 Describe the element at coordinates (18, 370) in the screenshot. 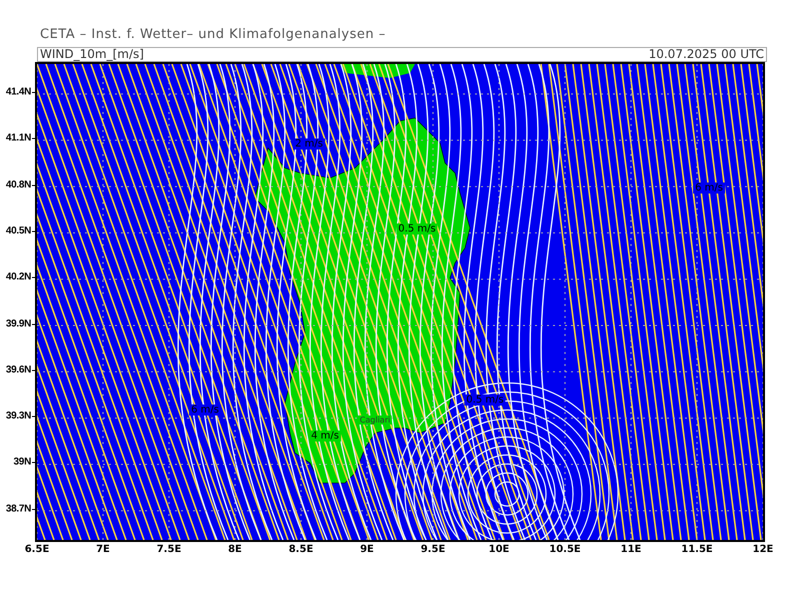

I see `latitude-label: 39.6N` at that location.